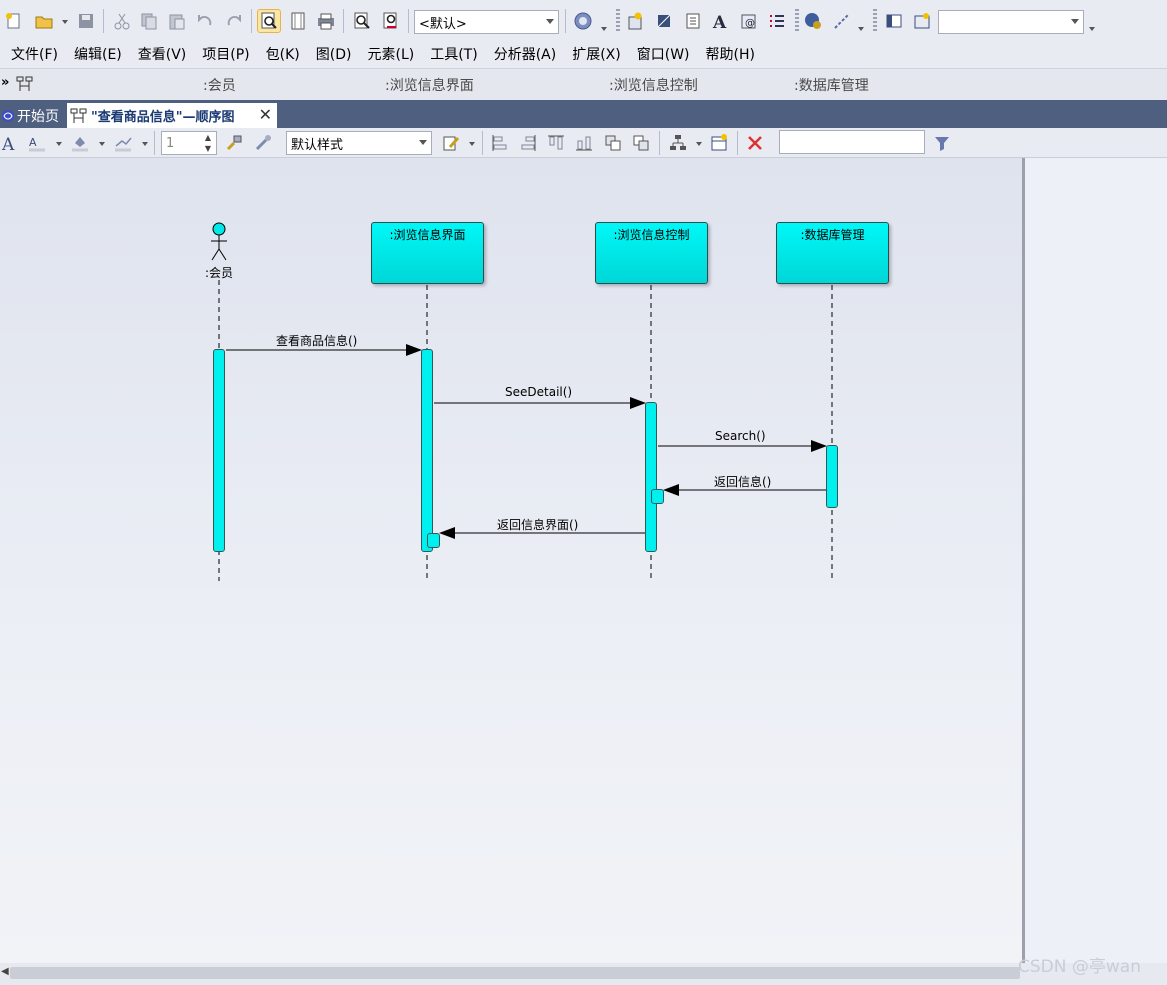 This screenshot has height=985, width=1167. Describe the element at coordinates (749, 21) in the screenshot. I see `note-icon: @` at that location.